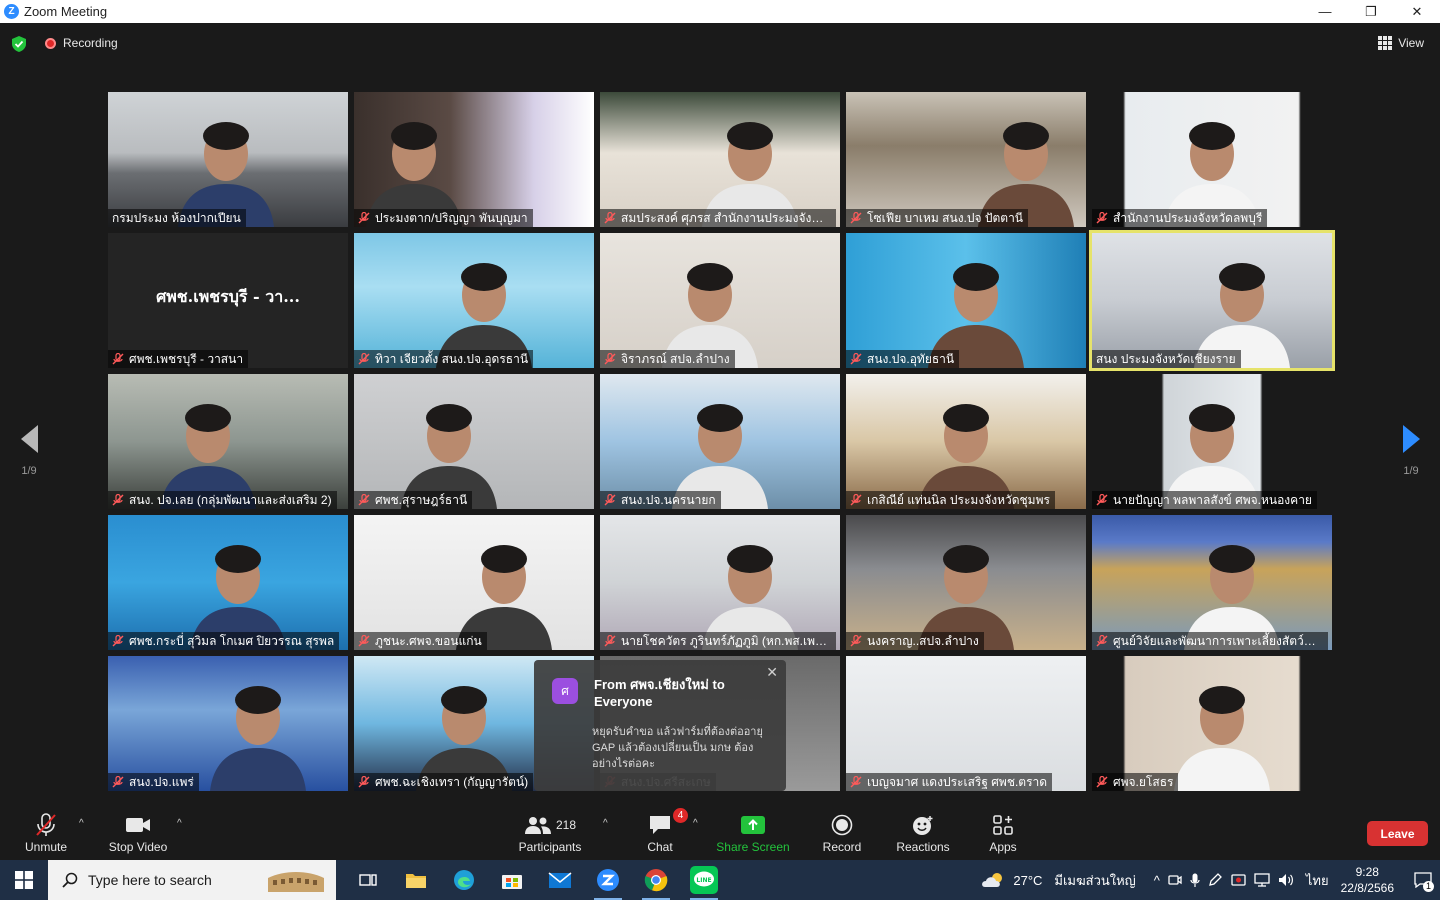 This screenshot has height=900, width=1440. Describe the element at coordinates (753, 833) in the screenshot. I see `share-screen-button: Share Screen` at that location.